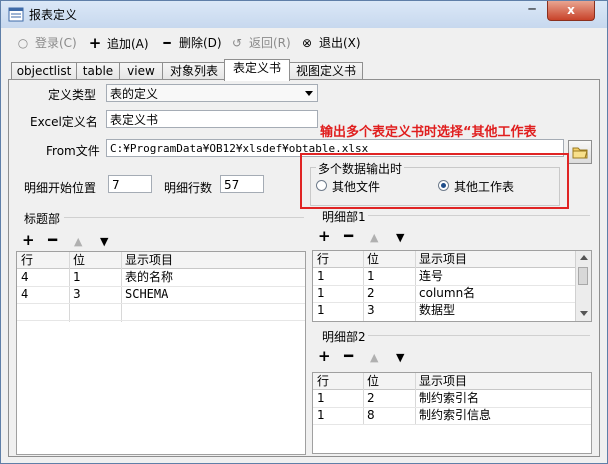 The height and width of the screenshot is (464, 608). What do you see at coordinates (356, 186) in the screenshot?
I see `radio-other-file-label: 其他文件` at bounding box center [356, 186].